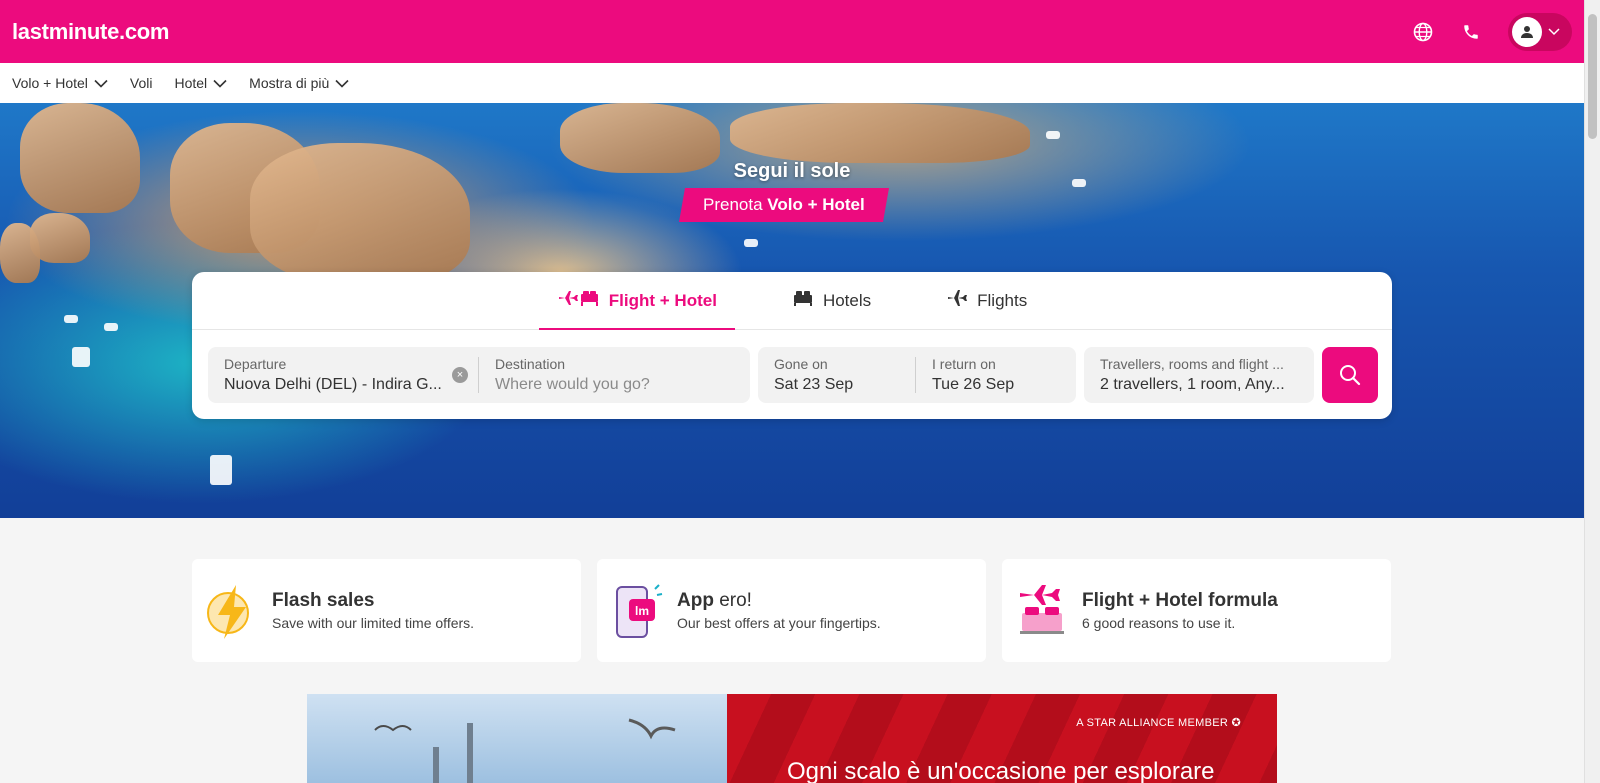 The width and height of the screenshot is (1600, 783). I want to click on search-icon, so click(1350, 375).